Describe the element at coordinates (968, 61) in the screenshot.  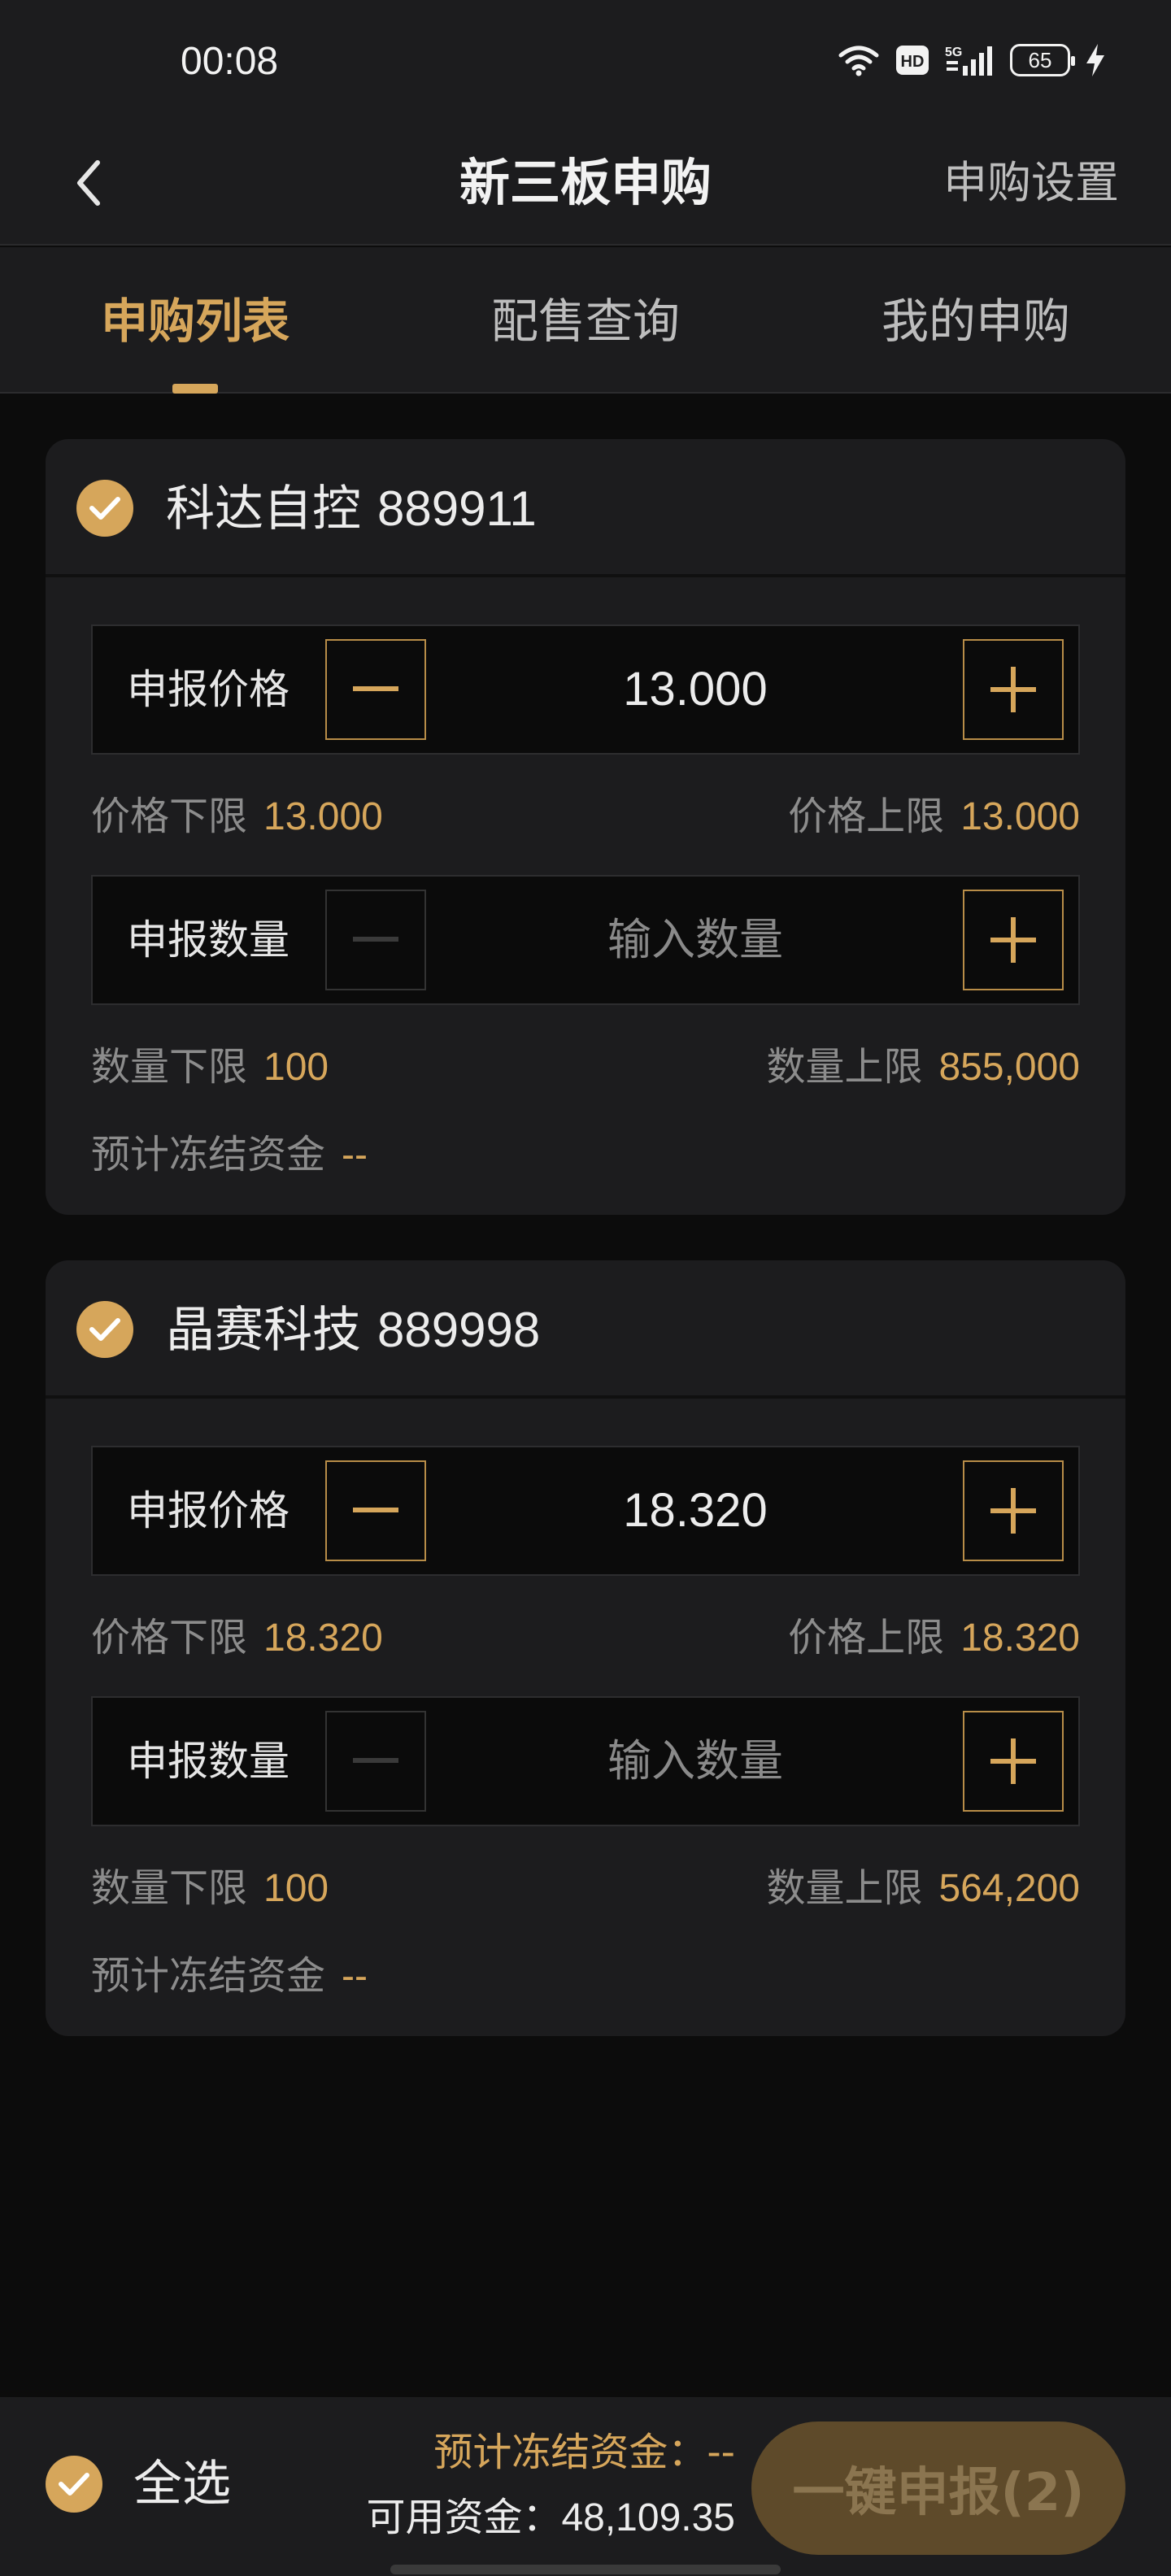
I see `signal-5g-icon: 5G` at that location.